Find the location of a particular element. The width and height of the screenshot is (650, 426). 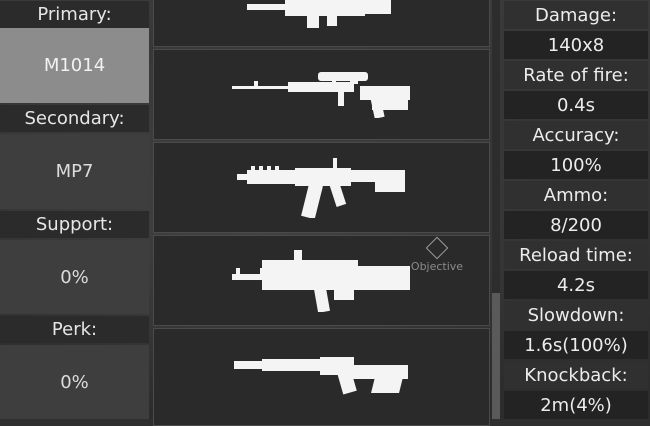

primary-label: Primary: is located at coordinates (74, 14).